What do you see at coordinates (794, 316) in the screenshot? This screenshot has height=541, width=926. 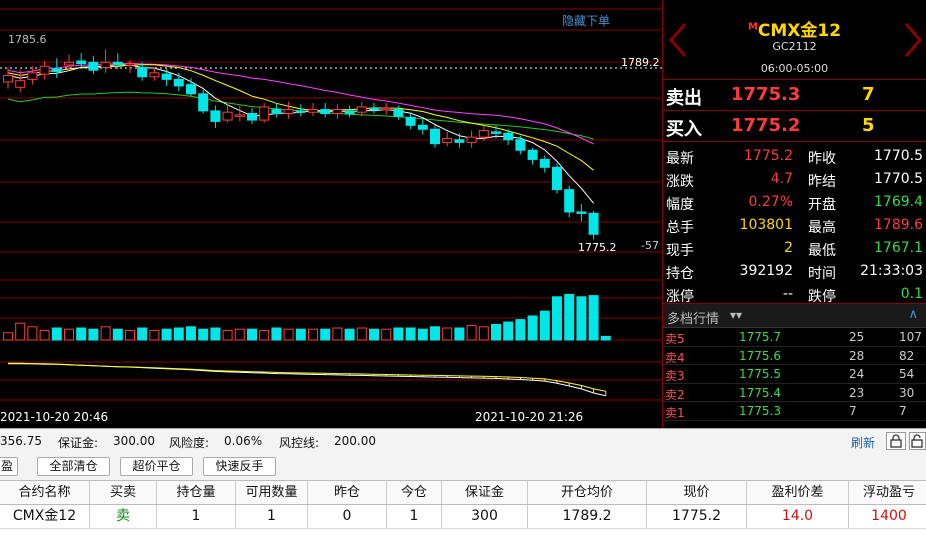 I see `depth-header: 多档行情 ▾▾ ∧` at bounding box center [794, 316].